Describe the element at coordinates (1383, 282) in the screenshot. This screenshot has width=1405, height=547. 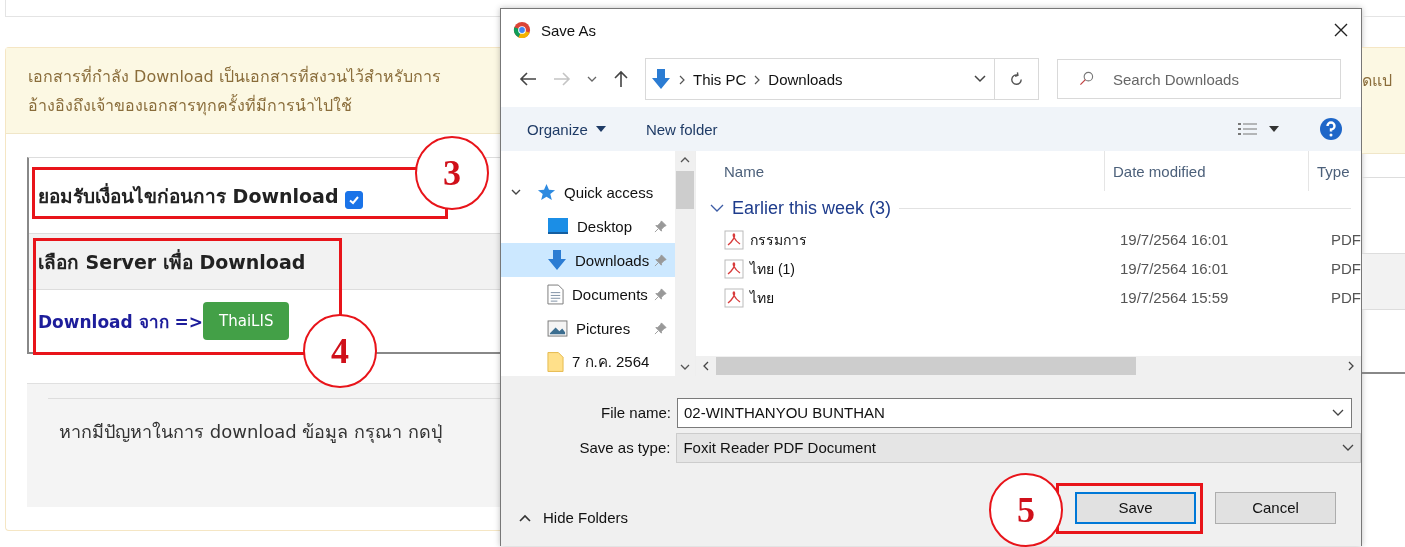
I see `table-row` at that location.